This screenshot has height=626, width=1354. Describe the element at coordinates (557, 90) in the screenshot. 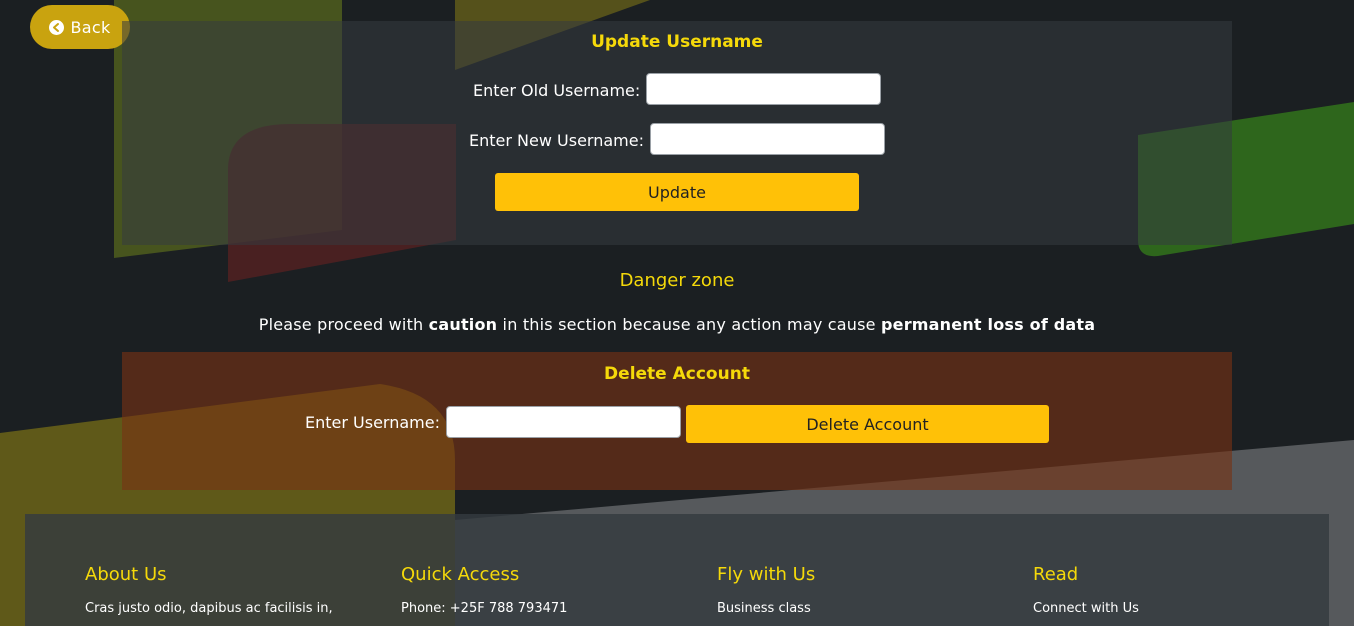

I see `old-username-label: Enter Old Username:` at that location.